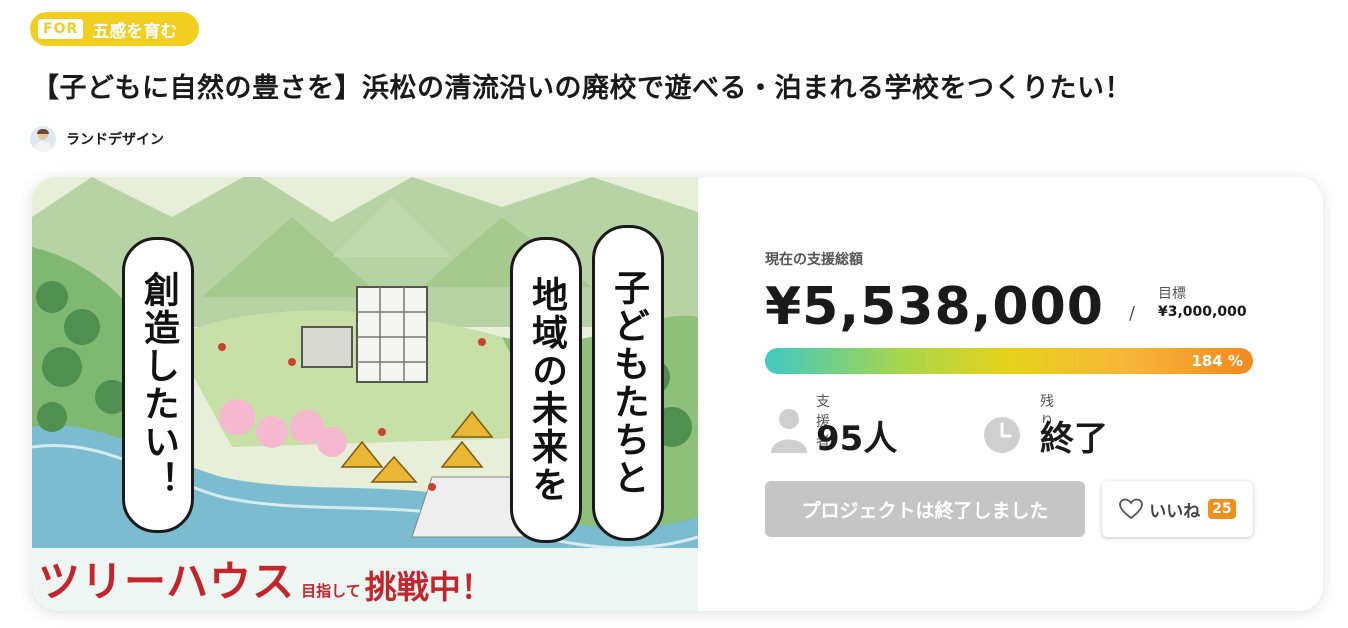 Image resolution: width=1348 pixels, height=628 pixels. What do you see at coordinates (43, 139) in the screenshot?
I see `avatar` at bounding box center [43, 139].